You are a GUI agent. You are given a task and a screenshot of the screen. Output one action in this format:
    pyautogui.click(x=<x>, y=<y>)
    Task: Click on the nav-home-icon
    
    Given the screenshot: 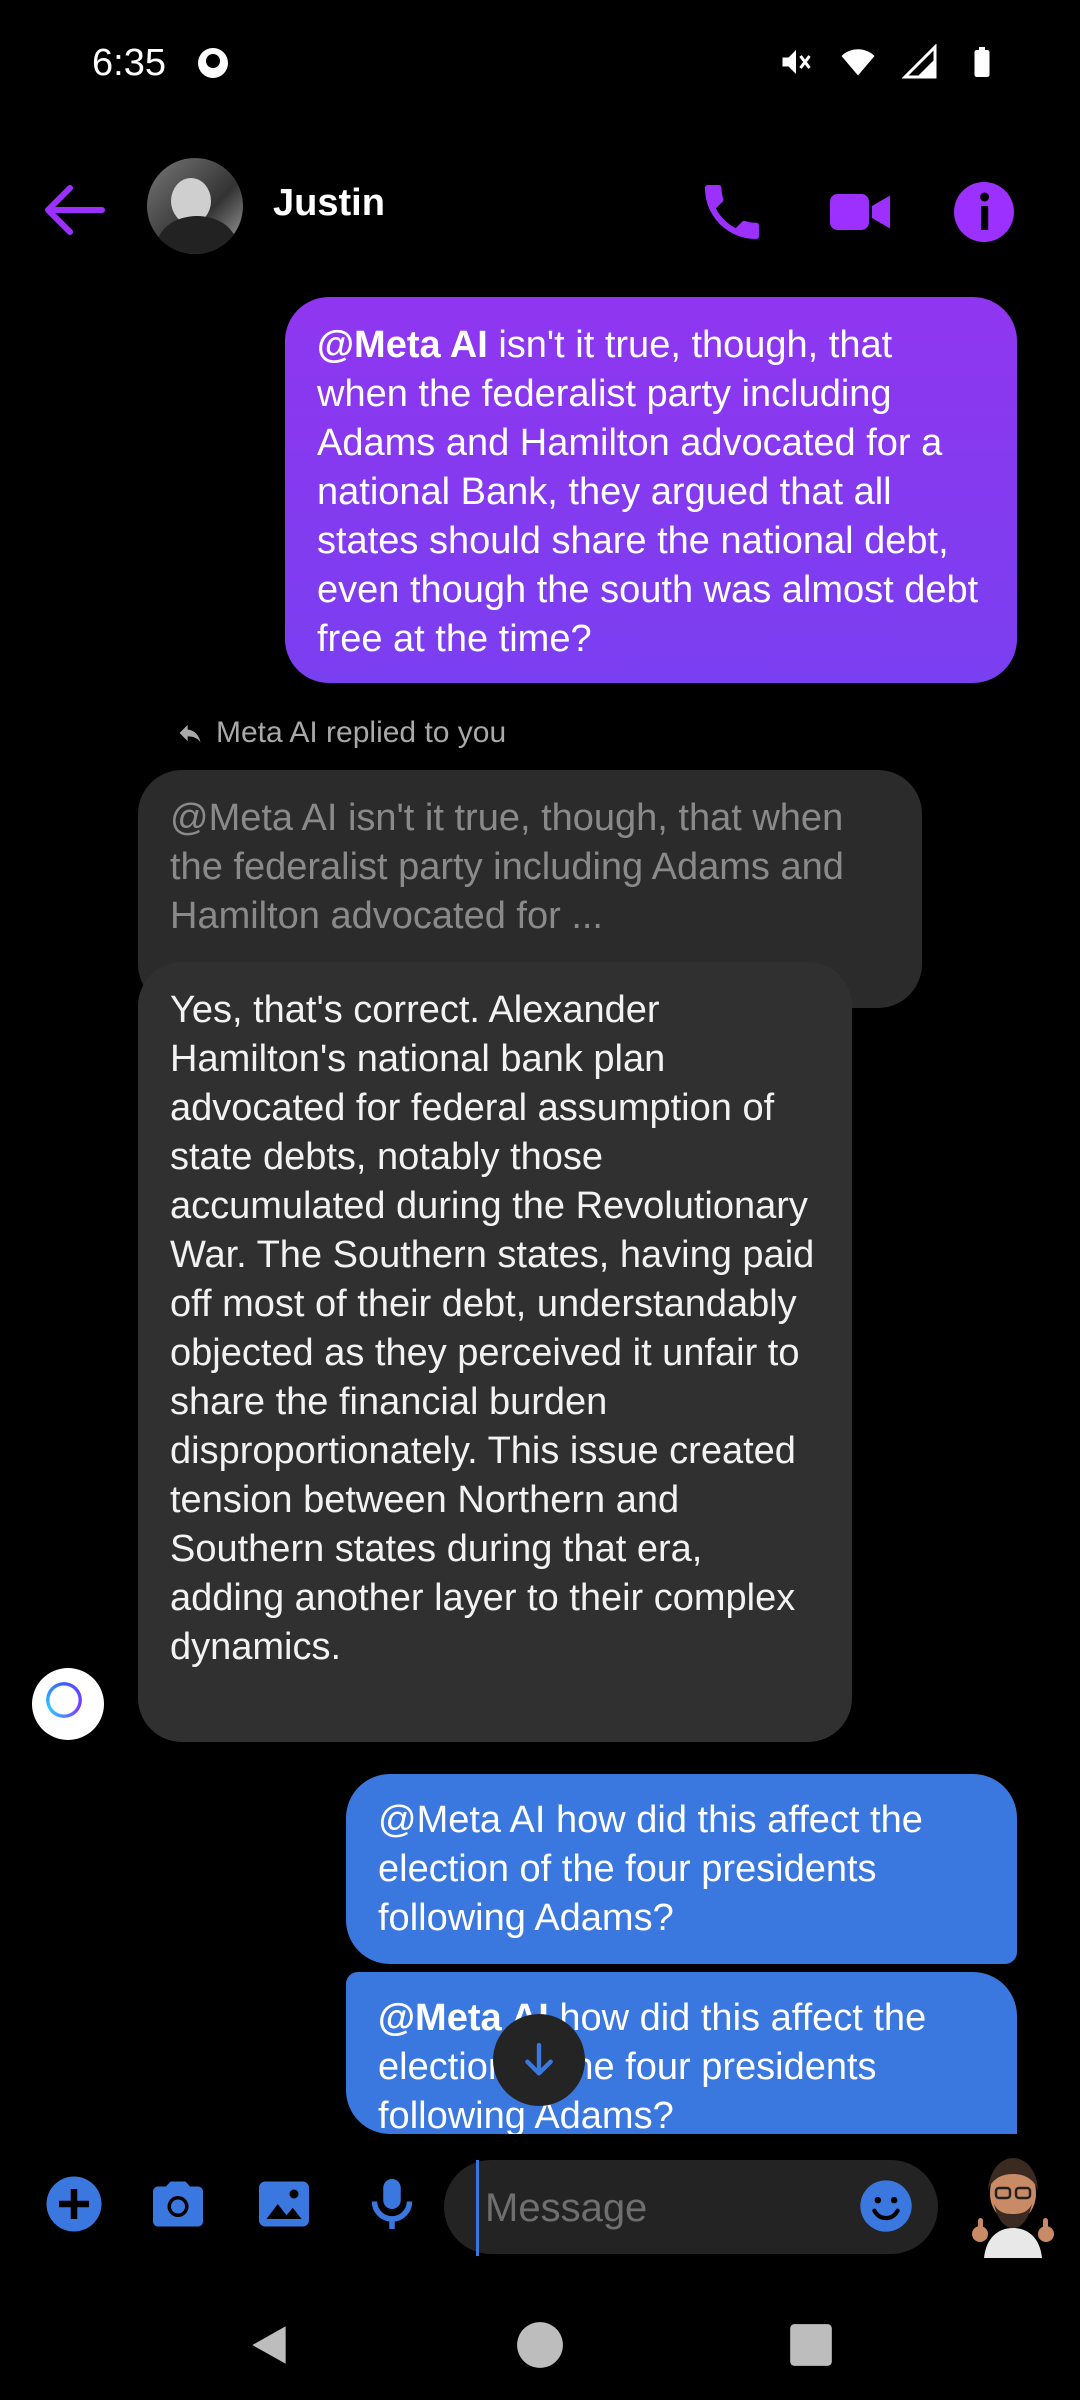 What is the action you would take?
    pyautogui.click(x=540, y=2345)
    